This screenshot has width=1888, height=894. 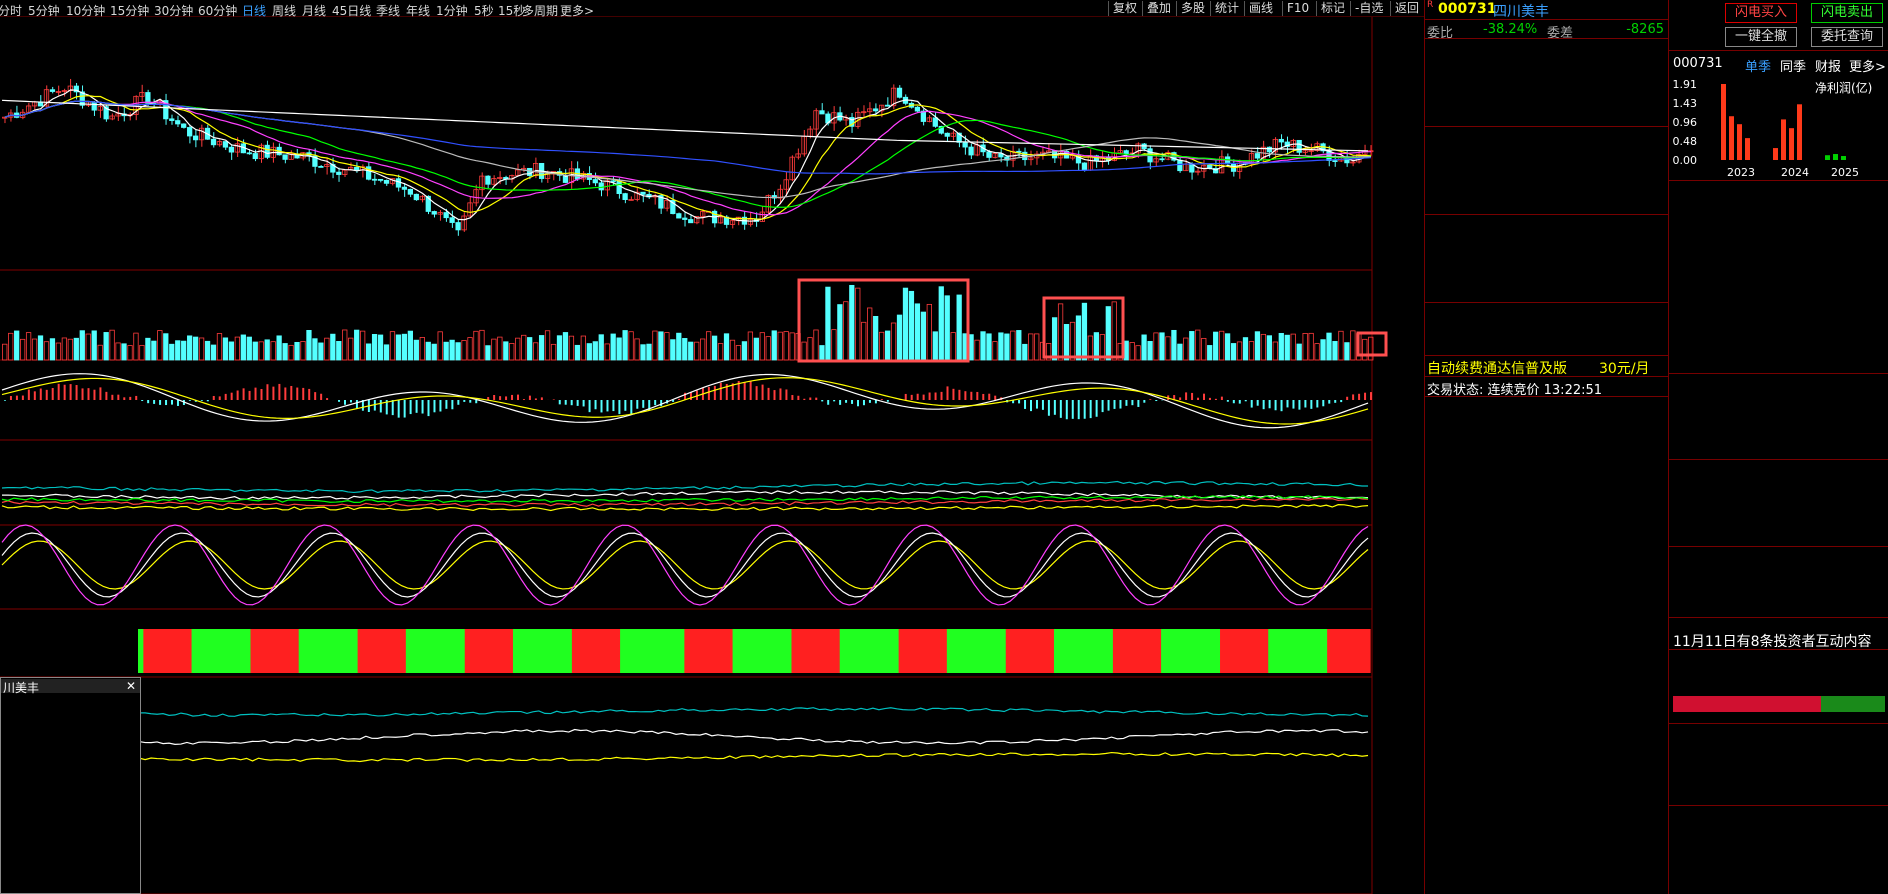 I want to click on ratio-row, so click(x=1778, y=407).